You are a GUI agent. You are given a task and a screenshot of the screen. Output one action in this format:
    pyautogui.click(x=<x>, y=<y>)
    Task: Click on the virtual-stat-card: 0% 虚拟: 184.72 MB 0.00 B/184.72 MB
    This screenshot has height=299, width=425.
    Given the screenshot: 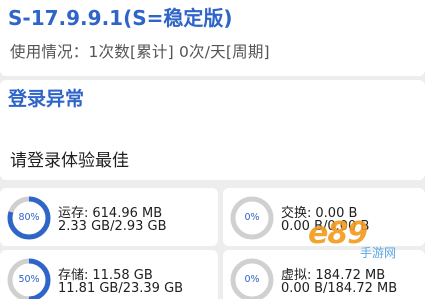 What is the action you would take?
    pyautogui.click(x=324, y=274)
    